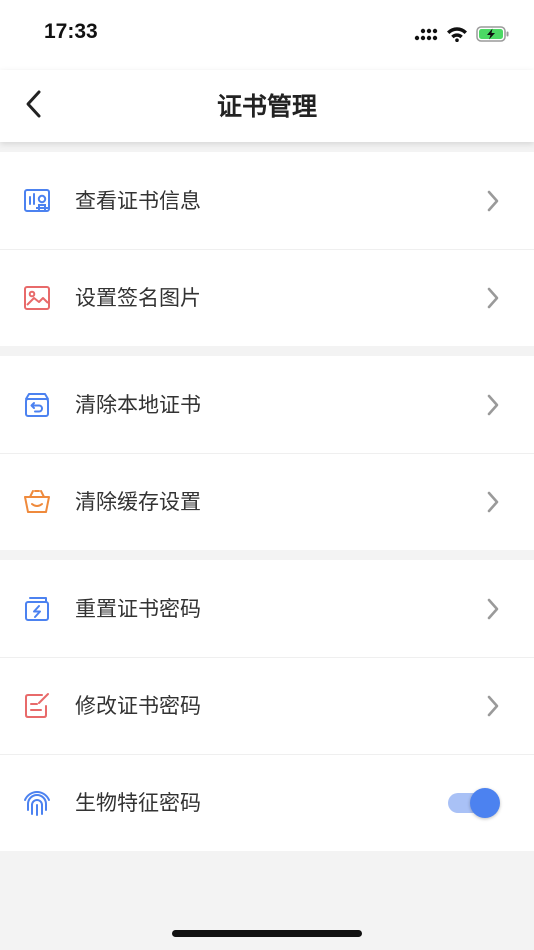  I want to click on page-title: 证书管理, so click(266, 106).